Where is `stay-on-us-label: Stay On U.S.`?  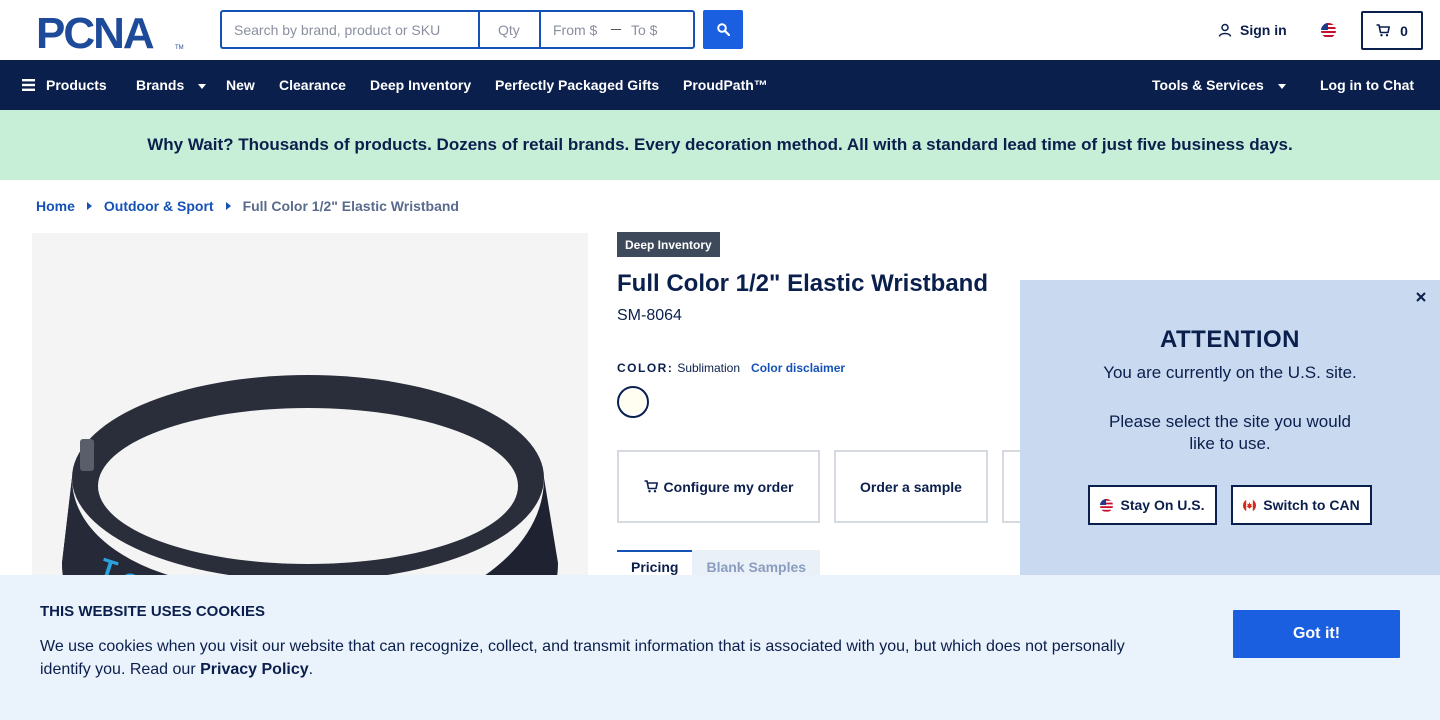
stay-on-us-label: Stay On U.S. is located at coordinates (1162, 505).